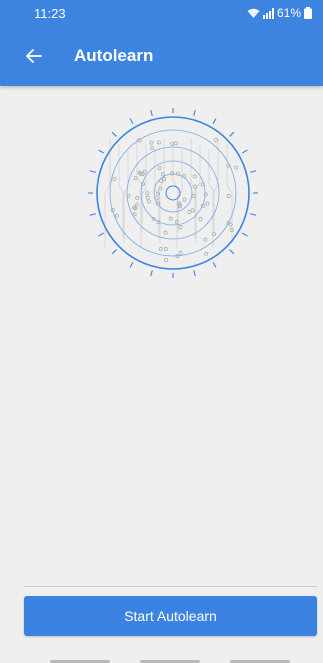 This screenshot has height=663, width=323. I want to click on autolearn-dial, so click(173, 193).